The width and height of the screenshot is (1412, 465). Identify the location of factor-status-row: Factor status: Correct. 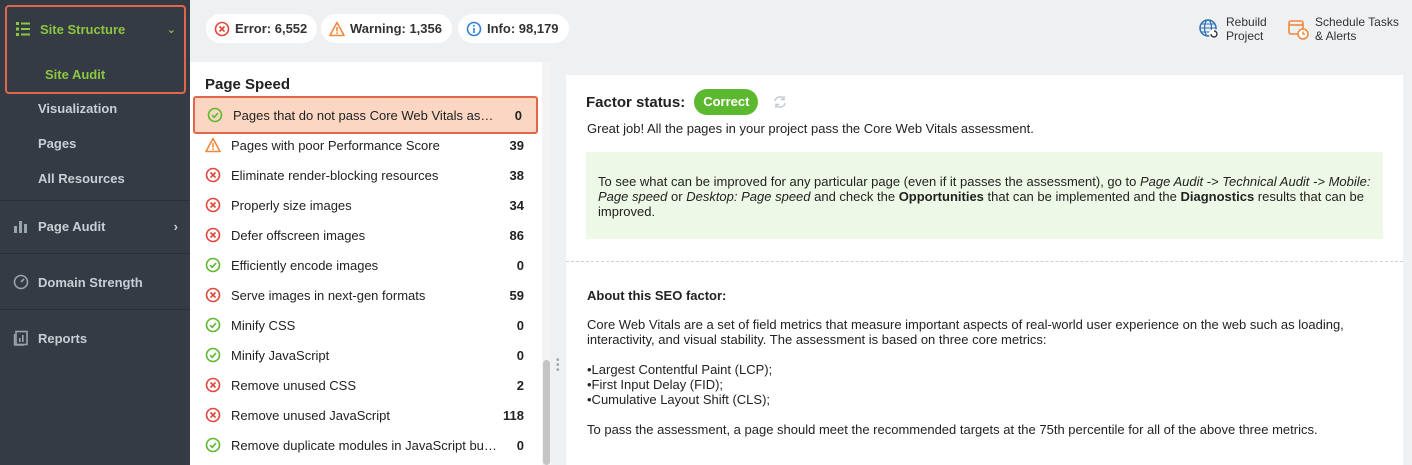
(687, 102).